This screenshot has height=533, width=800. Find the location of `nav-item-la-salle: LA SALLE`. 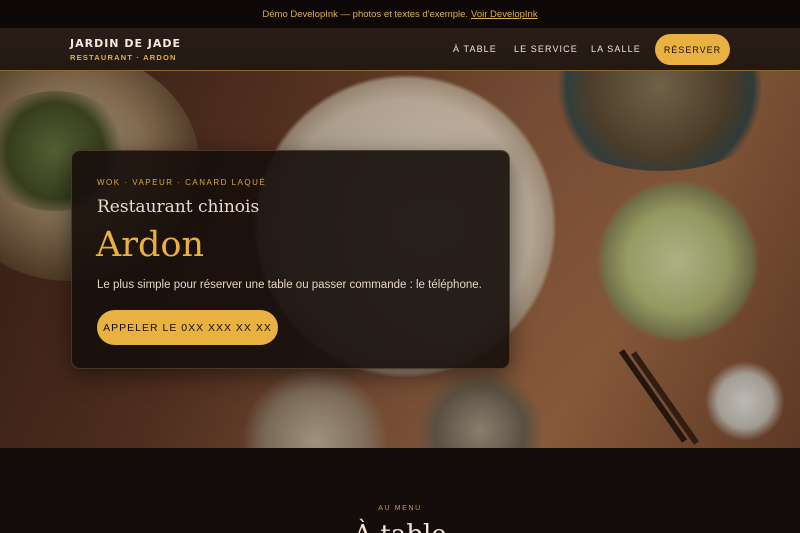

nav-item-la-salle: LA SALLE is located at coordinates (616, 49).